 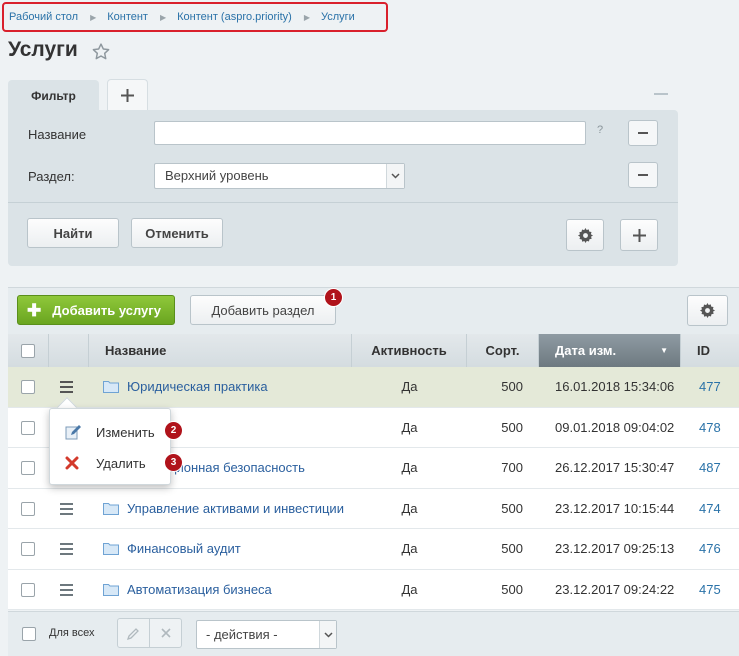 I want to click on remove-section-field-button, so click(x=643, y=175).